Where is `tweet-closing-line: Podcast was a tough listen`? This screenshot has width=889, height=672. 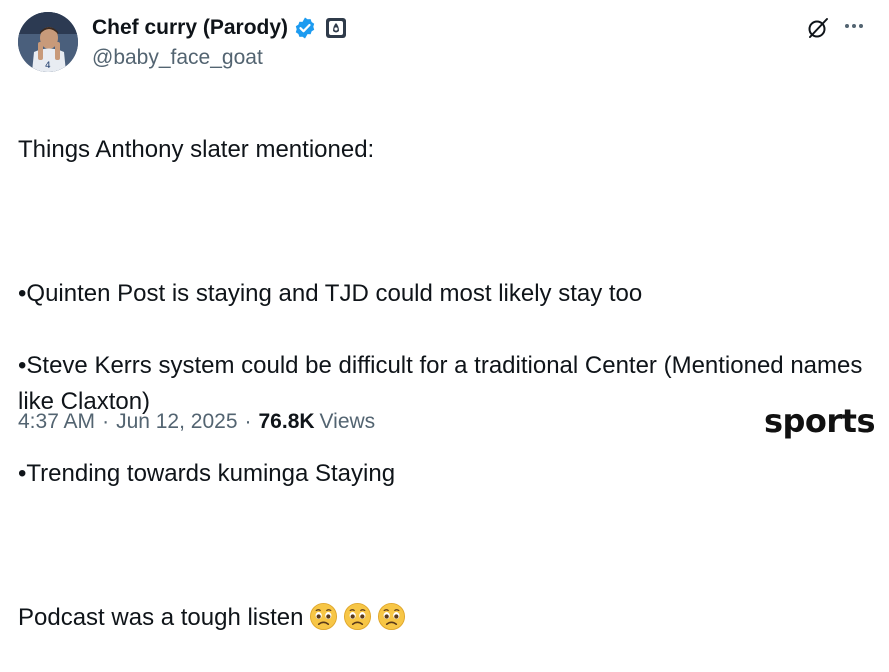
tweet-closing-line: Podcast was a tough listen is located at coordinates (448, 618).